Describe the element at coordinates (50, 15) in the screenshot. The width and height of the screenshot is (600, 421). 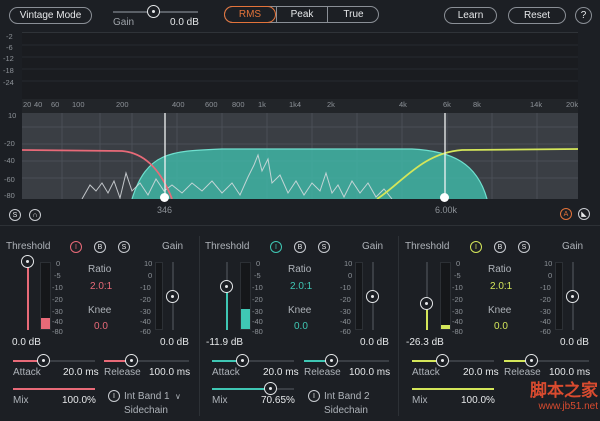
I see `vintage-mode-button: Vintage Mode` at that location.